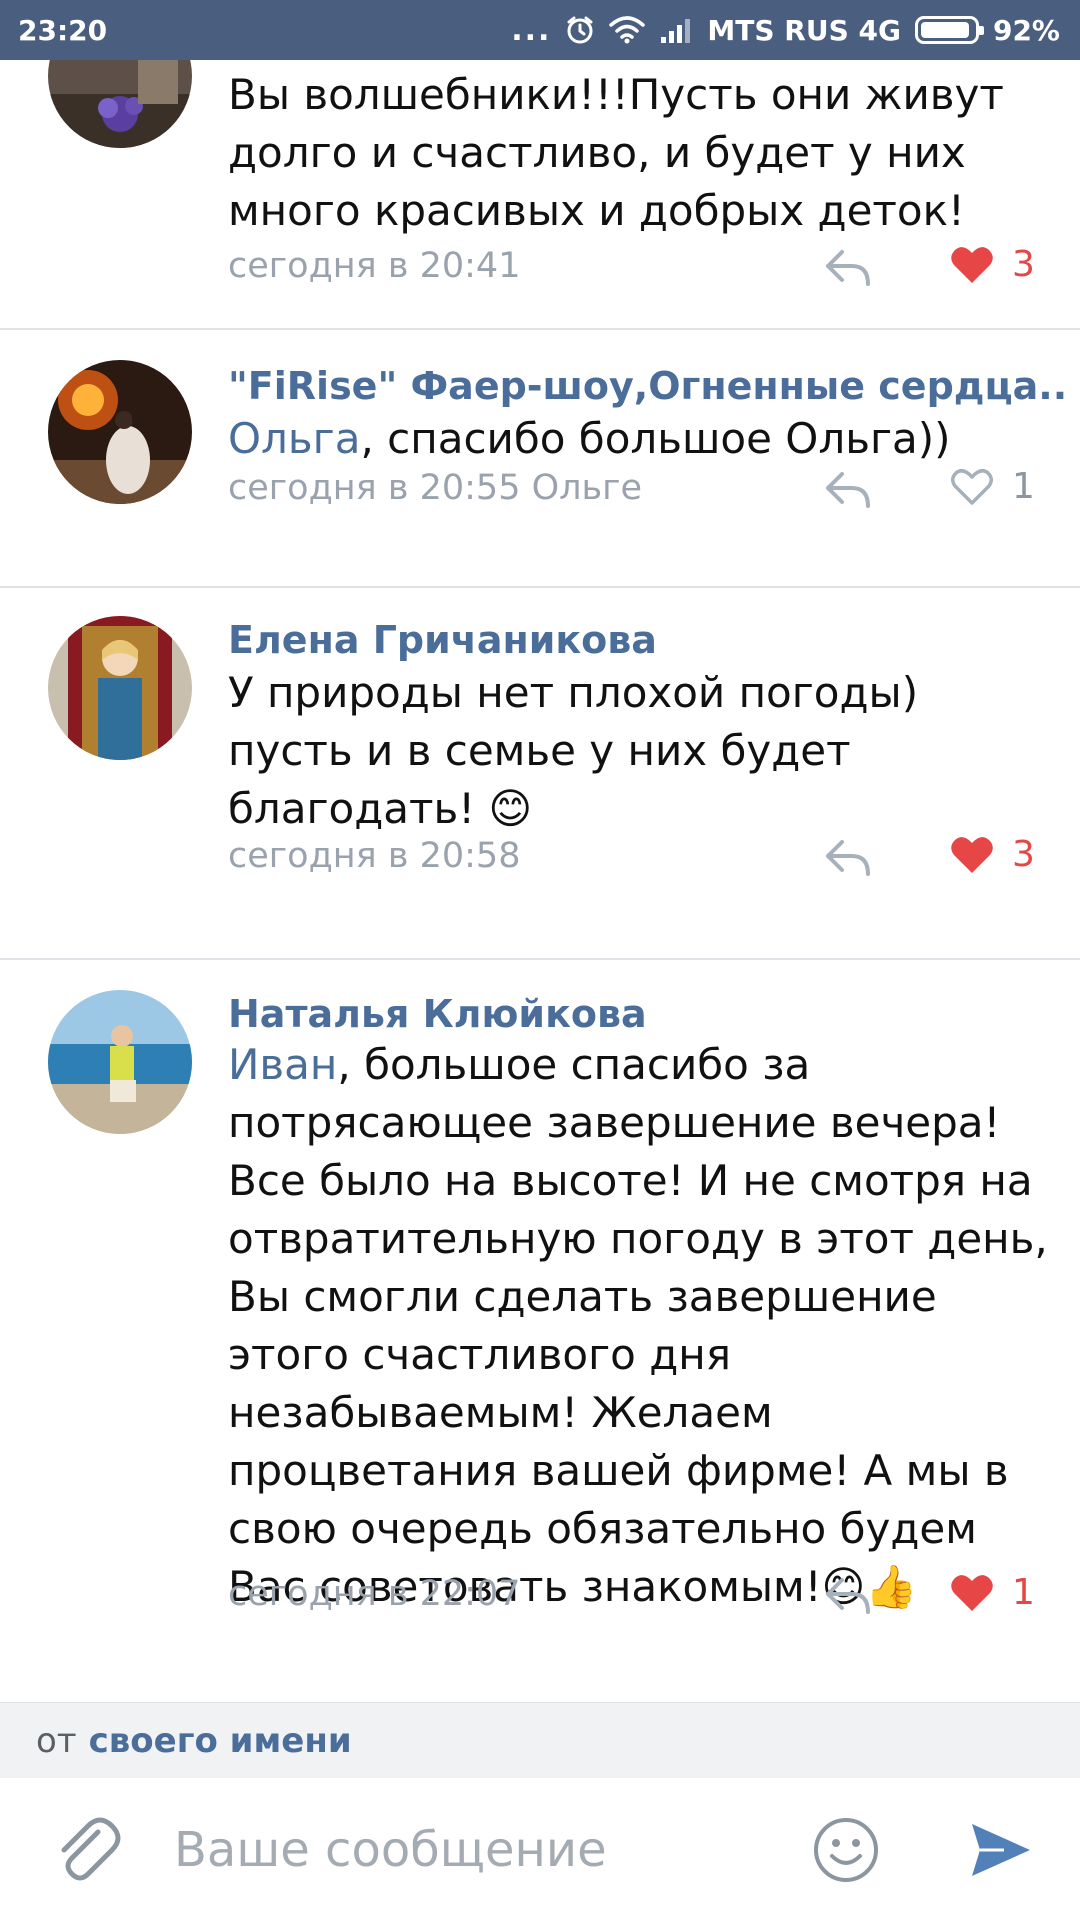  I want to click on post-as-selector: своего имени, so click(220, 1741).